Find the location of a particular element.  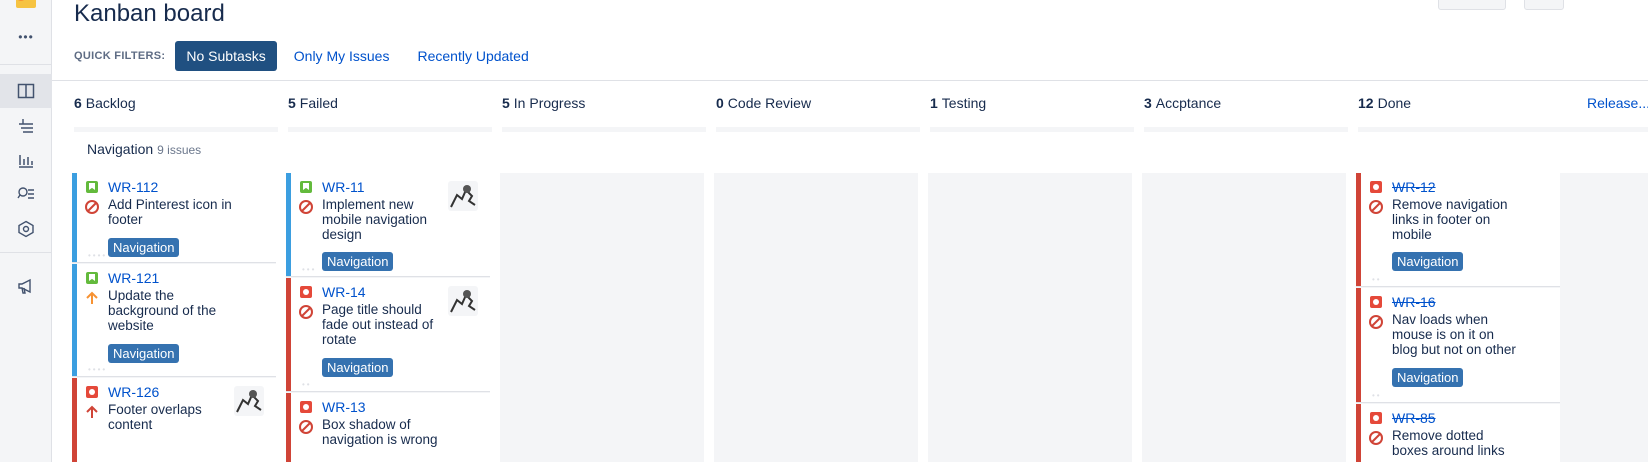

column-header-backlog: 6 Backlog is located at coordinates (105, 103).